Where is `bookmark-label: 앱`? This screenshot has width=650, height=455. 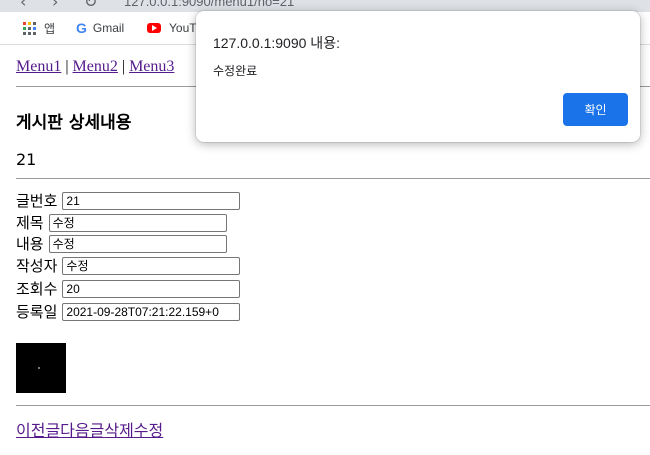
bookmark-label: 앱 is located at coordinates (50, 28).